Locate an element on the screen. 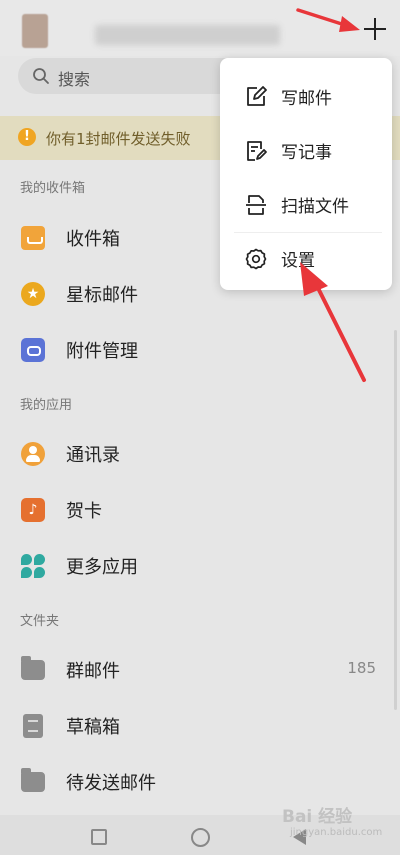  list-item-group-mail: 群邮件 185 is located at coordinates (200, 670).